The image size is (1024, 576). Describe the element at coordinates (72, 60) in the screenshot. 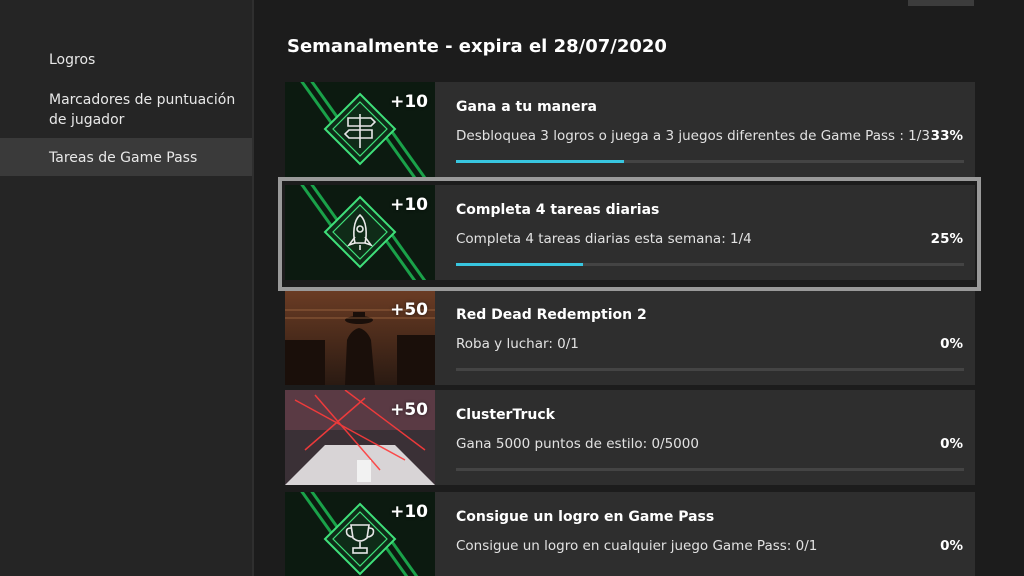

I see `sidebar-item-label: Logros` at that location.